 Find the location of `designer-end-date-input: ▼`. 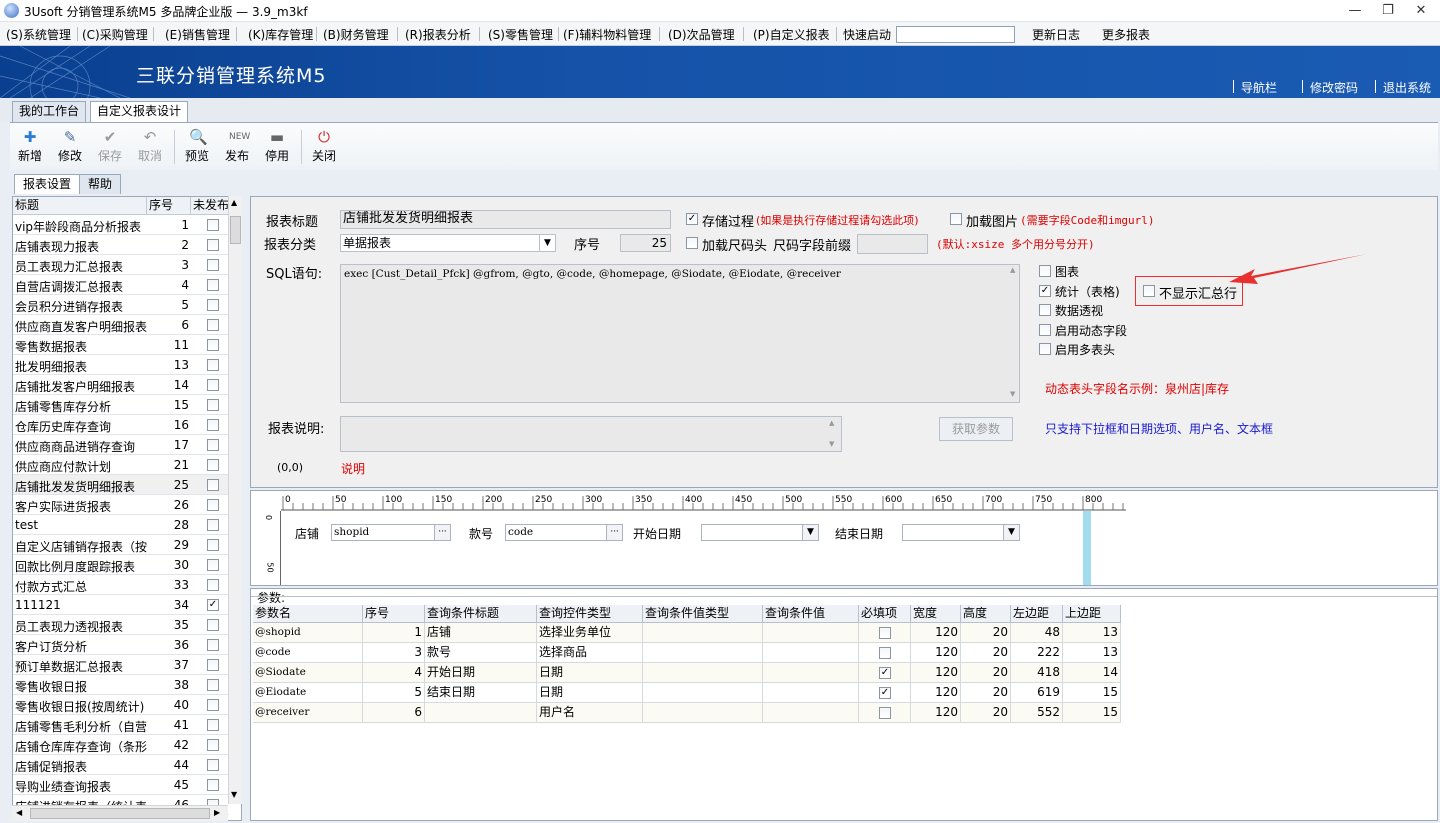

designer-end-date-input: ▼ is located at coordinates (961, 532).